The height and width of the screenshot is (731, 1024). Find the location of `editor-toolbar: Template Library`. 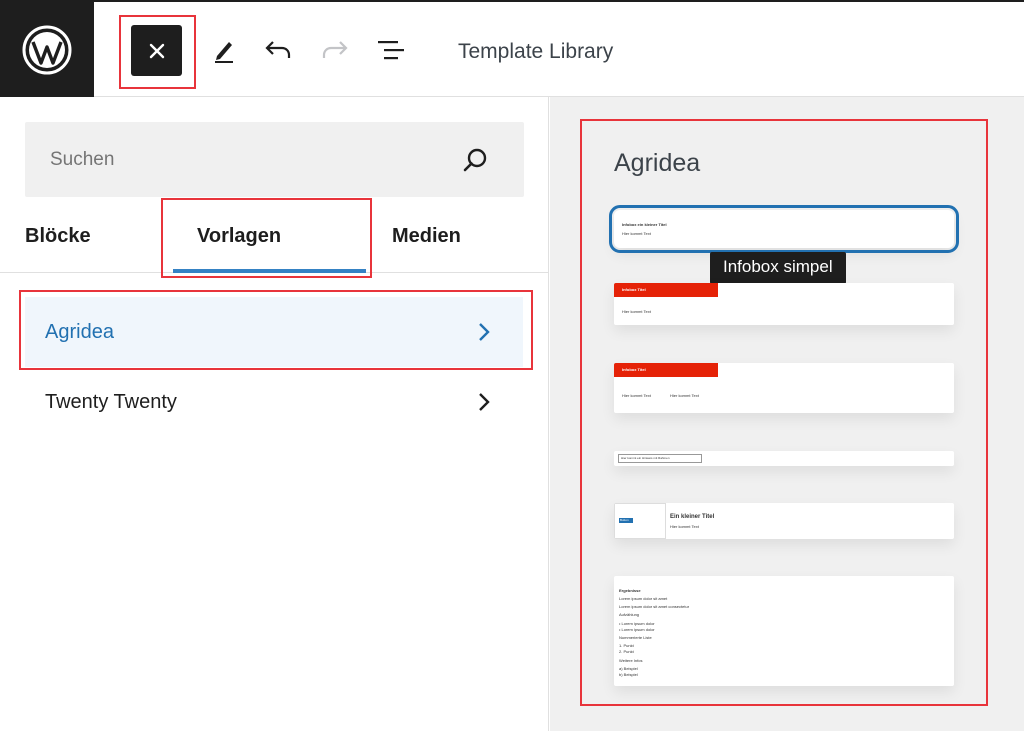

editor-toolbar: Template Library is located at coordinates (512, 48).